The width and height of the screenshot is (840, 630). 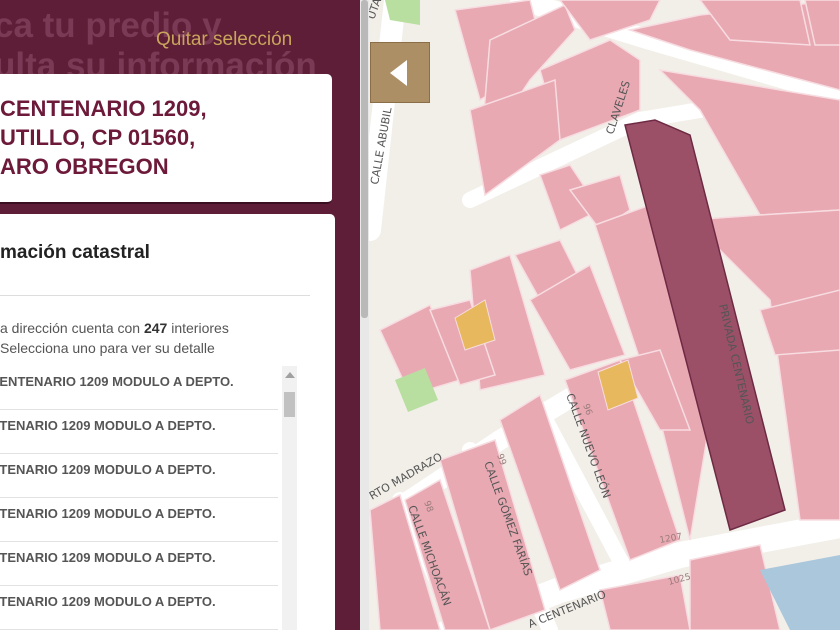 What do you see at coordinates (155, 328) in the screenshot?
I see `interiors-count: 247` at bounding box center [155, 328].